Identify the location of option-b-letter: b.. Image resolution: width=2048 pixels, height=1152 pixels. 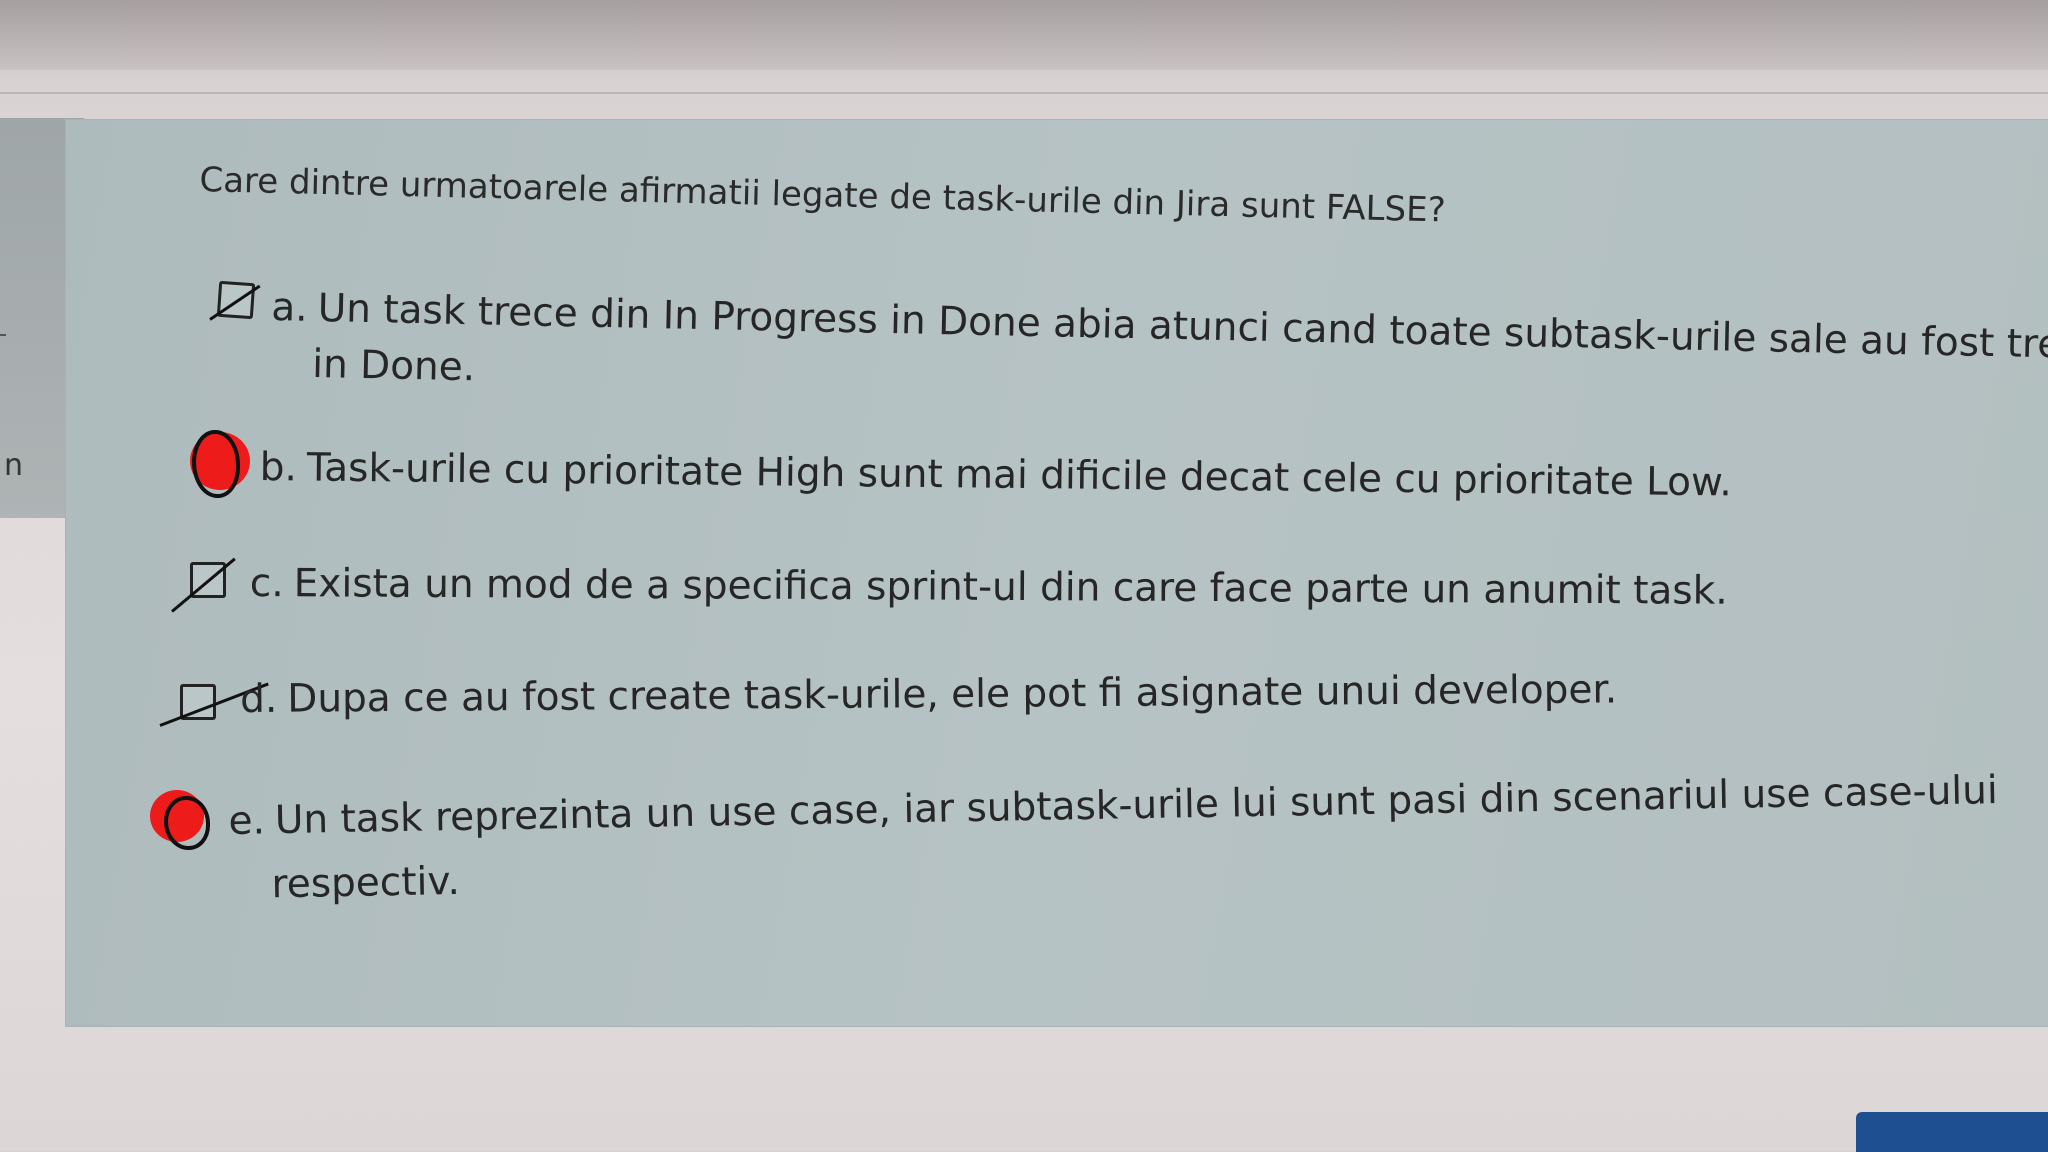
(278, 467).